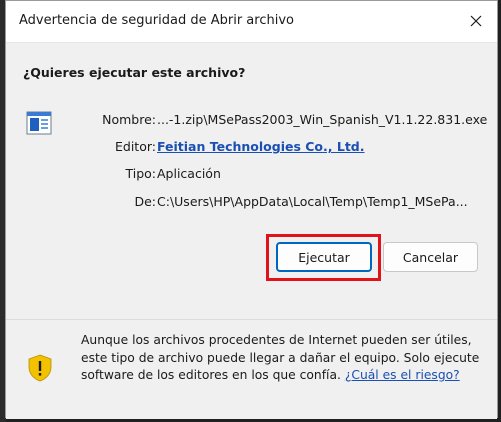  Describe the element at coordinates (134, 72) in the screenshot. I see `prompt-question: ¿Quieres ejecutar este archivo?` at that location.